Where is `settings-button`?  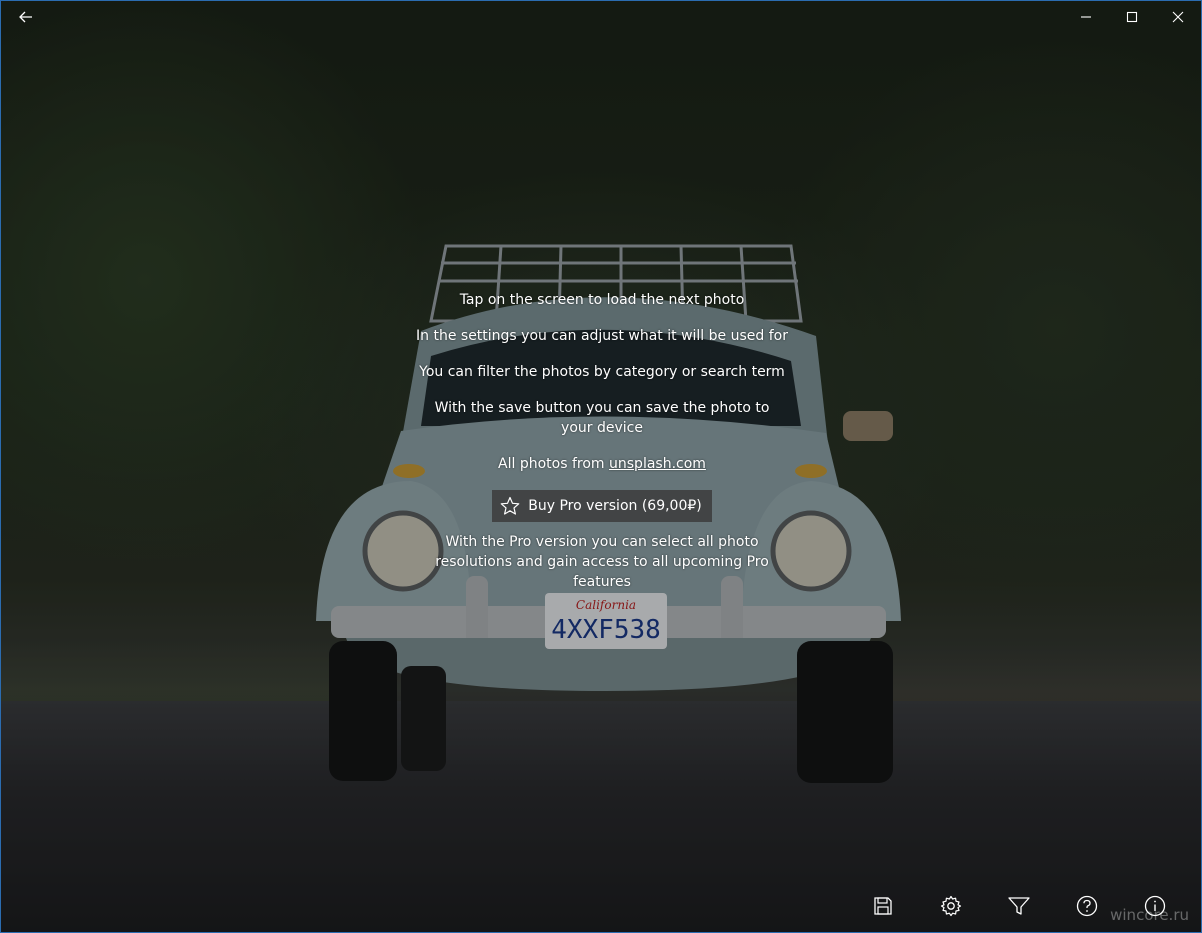 settings-button is located at coordinates (951, 906).